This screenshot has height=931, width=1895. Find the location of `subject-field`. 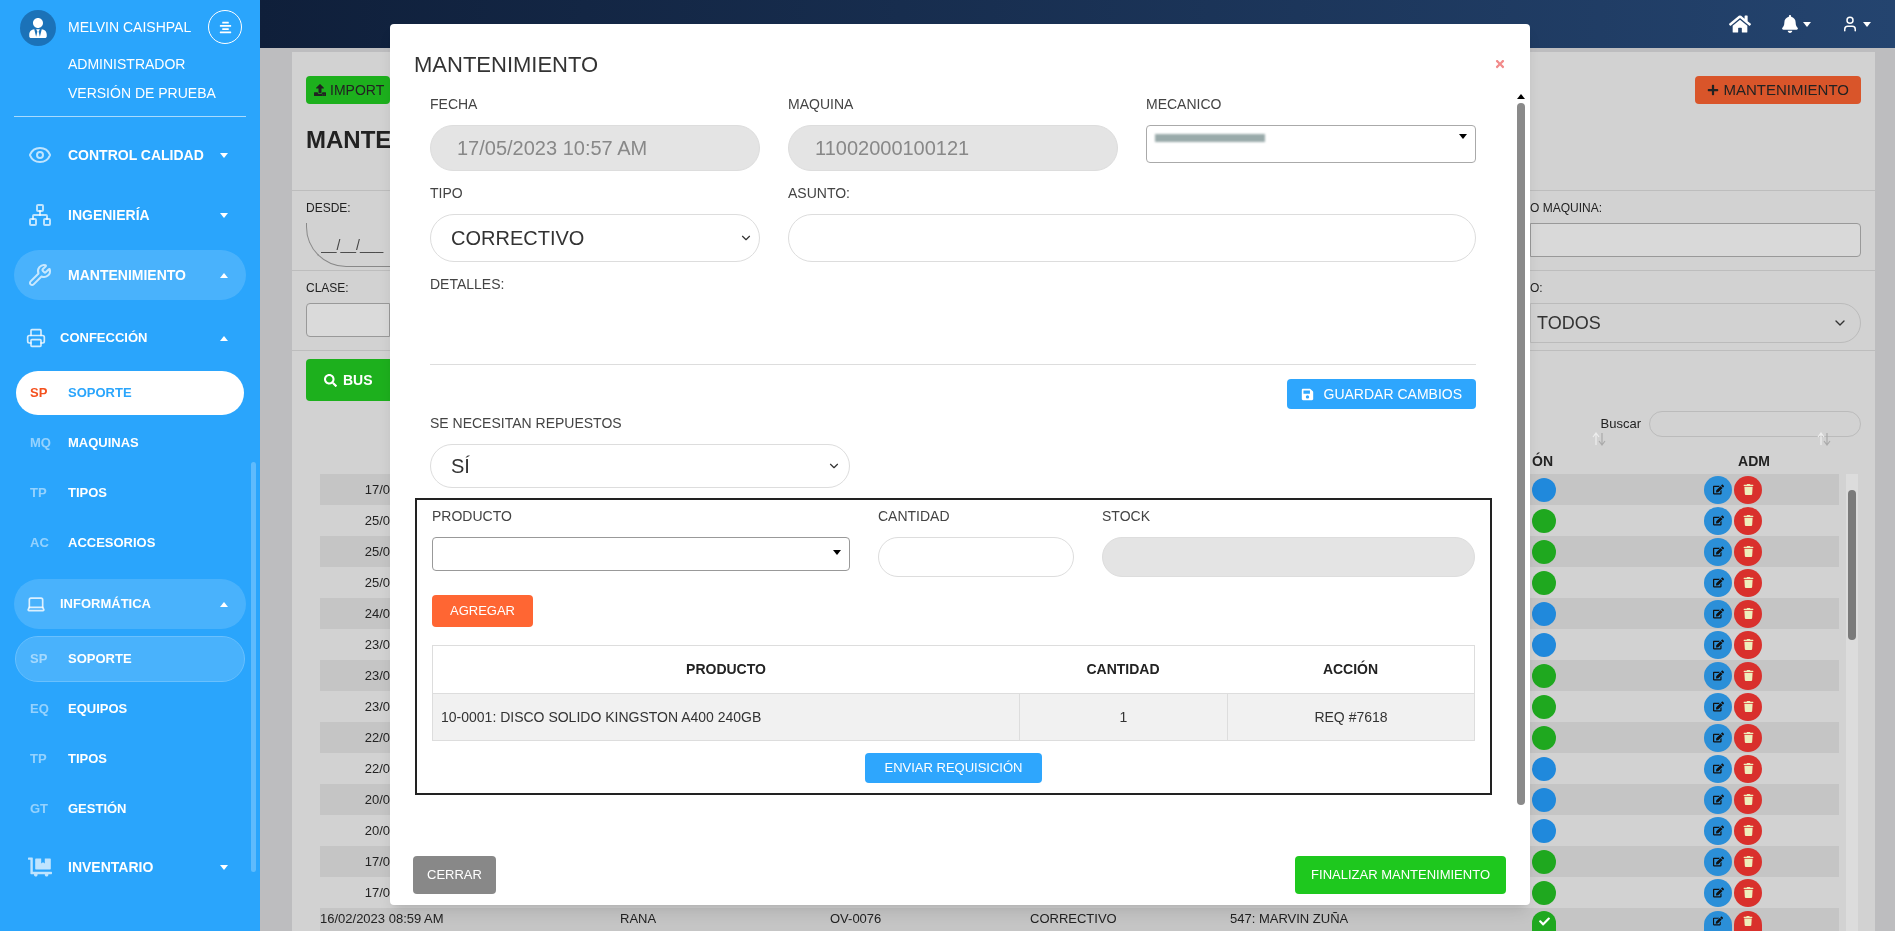

subject-field is located at coordinates (1132, 238).